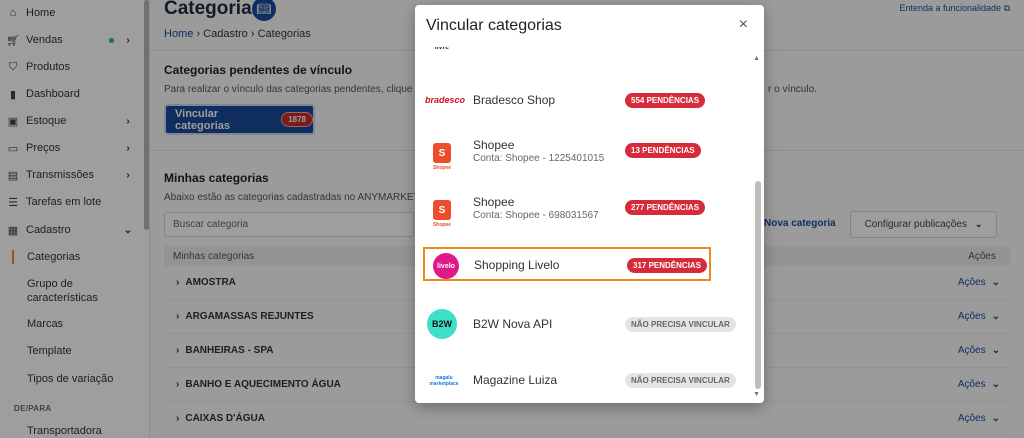 Image resolution: width=1024 pixels, height=438 pixels. What do you see at coordinates (517, 265) in the screenshot?
I see `marketplace-name: Shopping Livelo` at bounding box center [517, 265].